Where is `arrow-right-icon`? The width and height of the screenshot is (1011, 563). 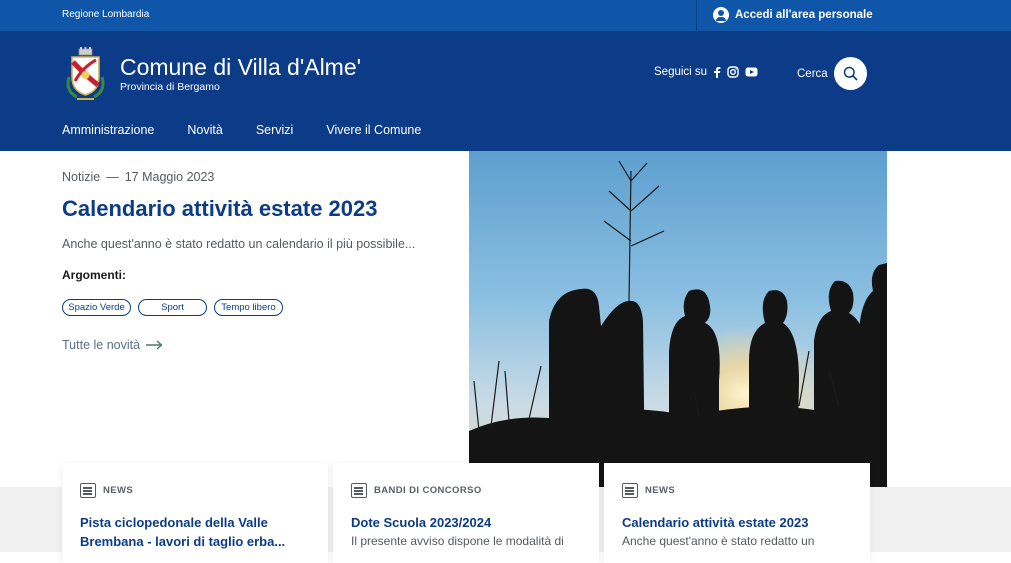
arrow-right-icon is located at coordinates (154, 345).